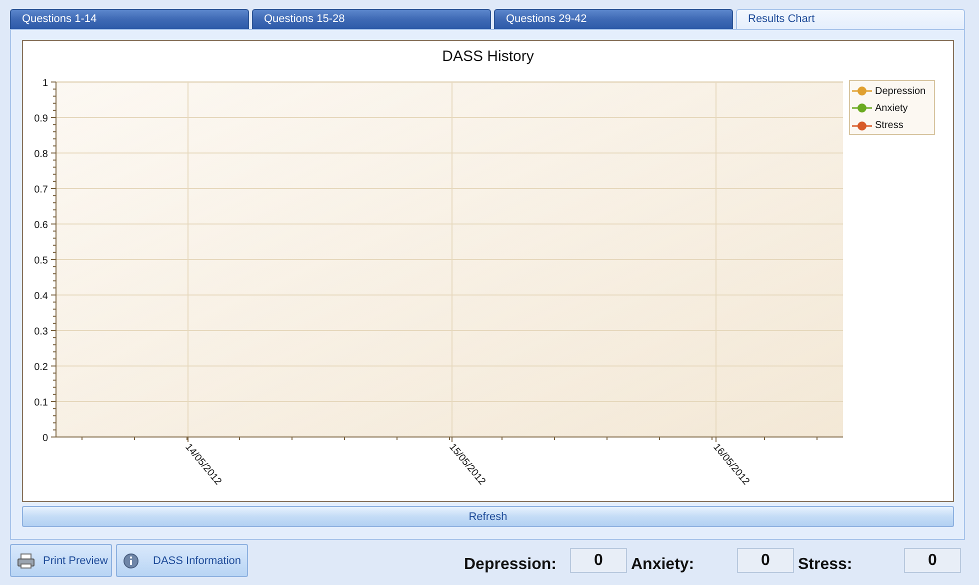 This screenshot has width=979, height=585. What do you see at coordinates (131, 560) in the screenshot?
I see `info-icon` at bounding box center [131, 560].